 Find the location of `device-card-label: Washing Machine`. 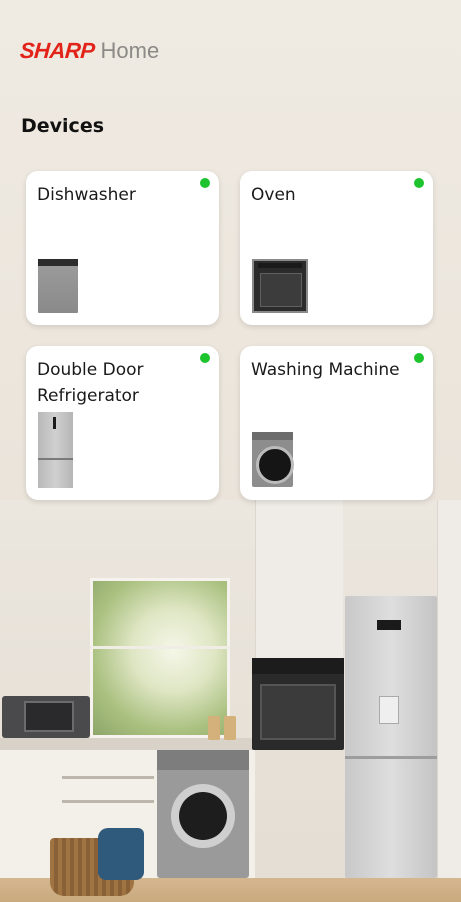

device-card-label: Washing Machine is located at coordinates (325, 370).